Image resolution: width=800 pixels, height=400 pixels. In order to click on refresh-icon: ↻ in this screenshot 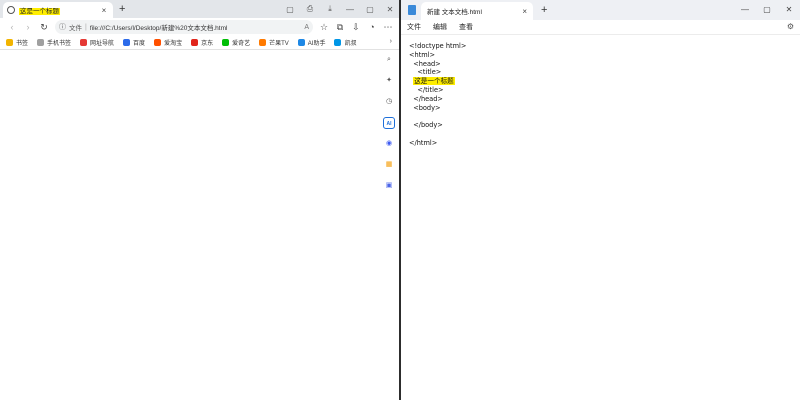, I will do `click(44, 27)`.